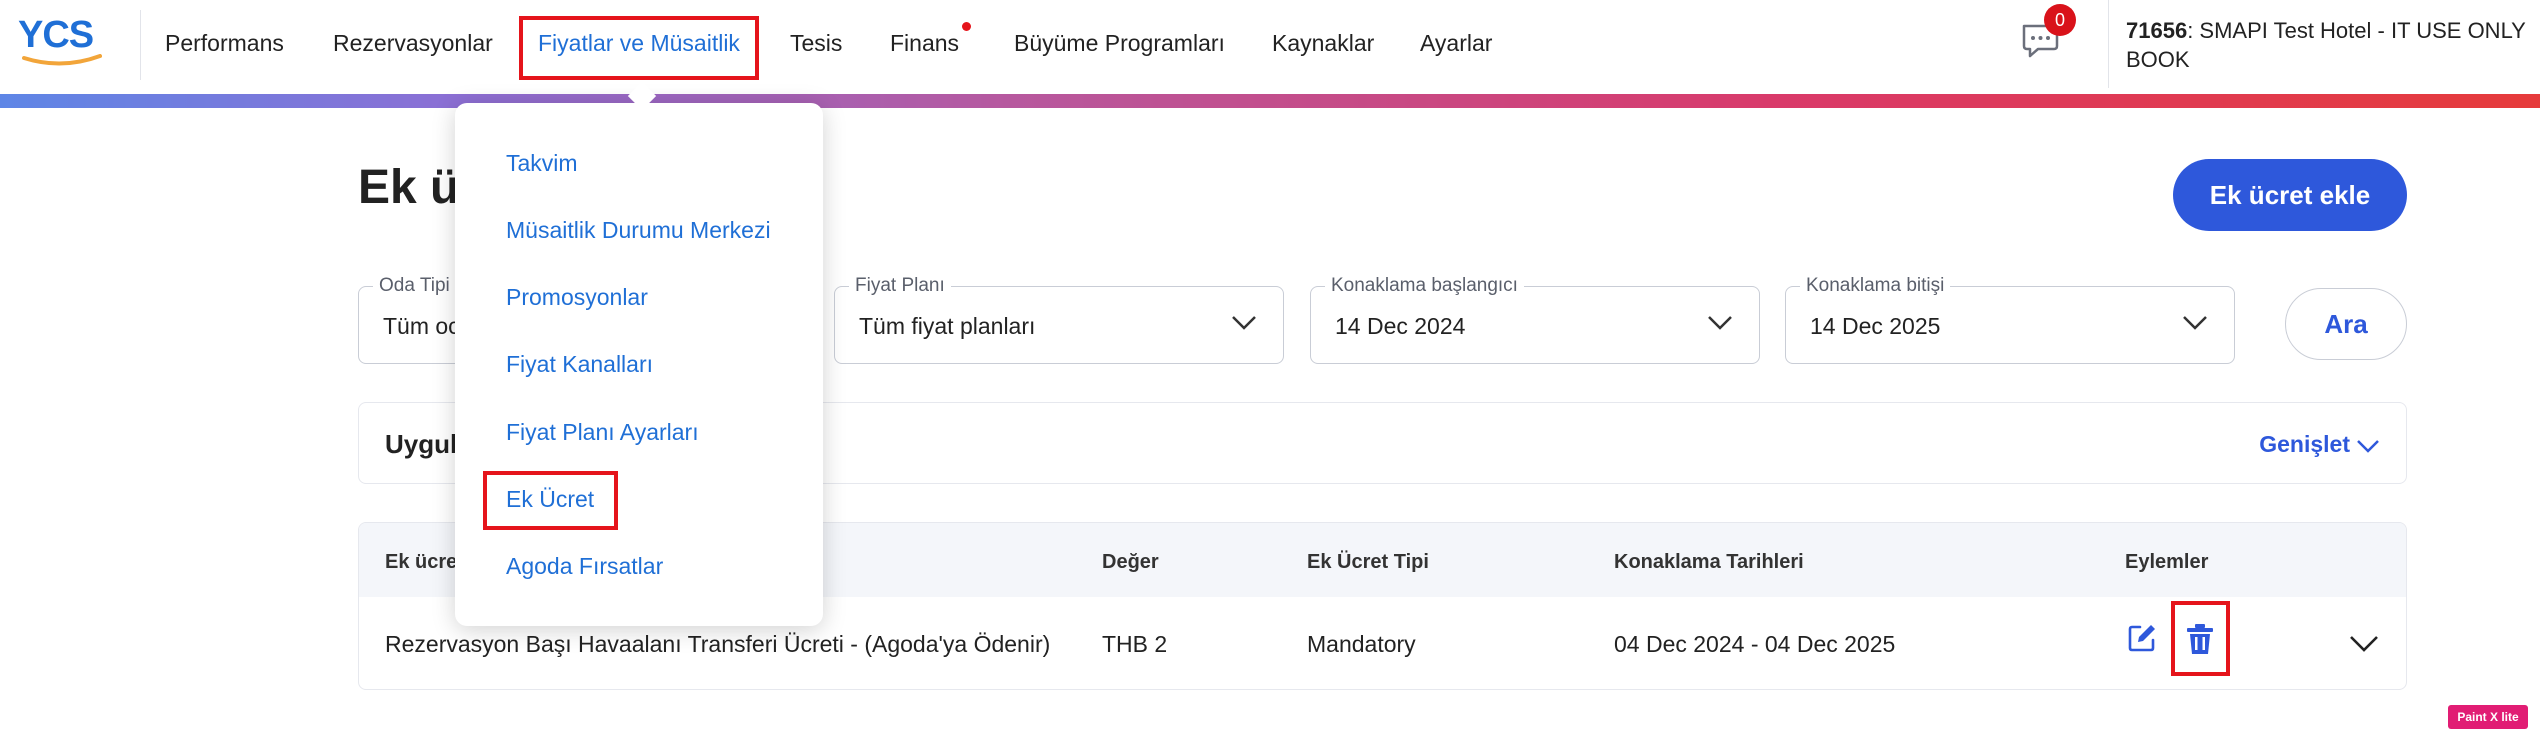 Image resolution: width=2540 pixels, height=738 pixels. I want to click on expand-label: Genişlet, so click(2304, 444).